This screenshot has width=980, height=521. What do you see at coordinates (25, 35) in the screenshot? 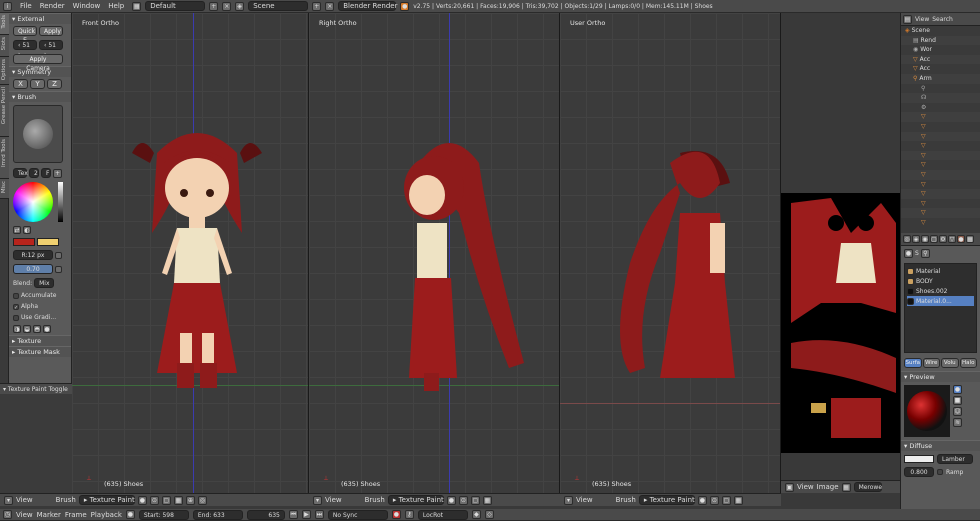
I see `quick-edit-button: Quick E` at bounding box center [25, 35].